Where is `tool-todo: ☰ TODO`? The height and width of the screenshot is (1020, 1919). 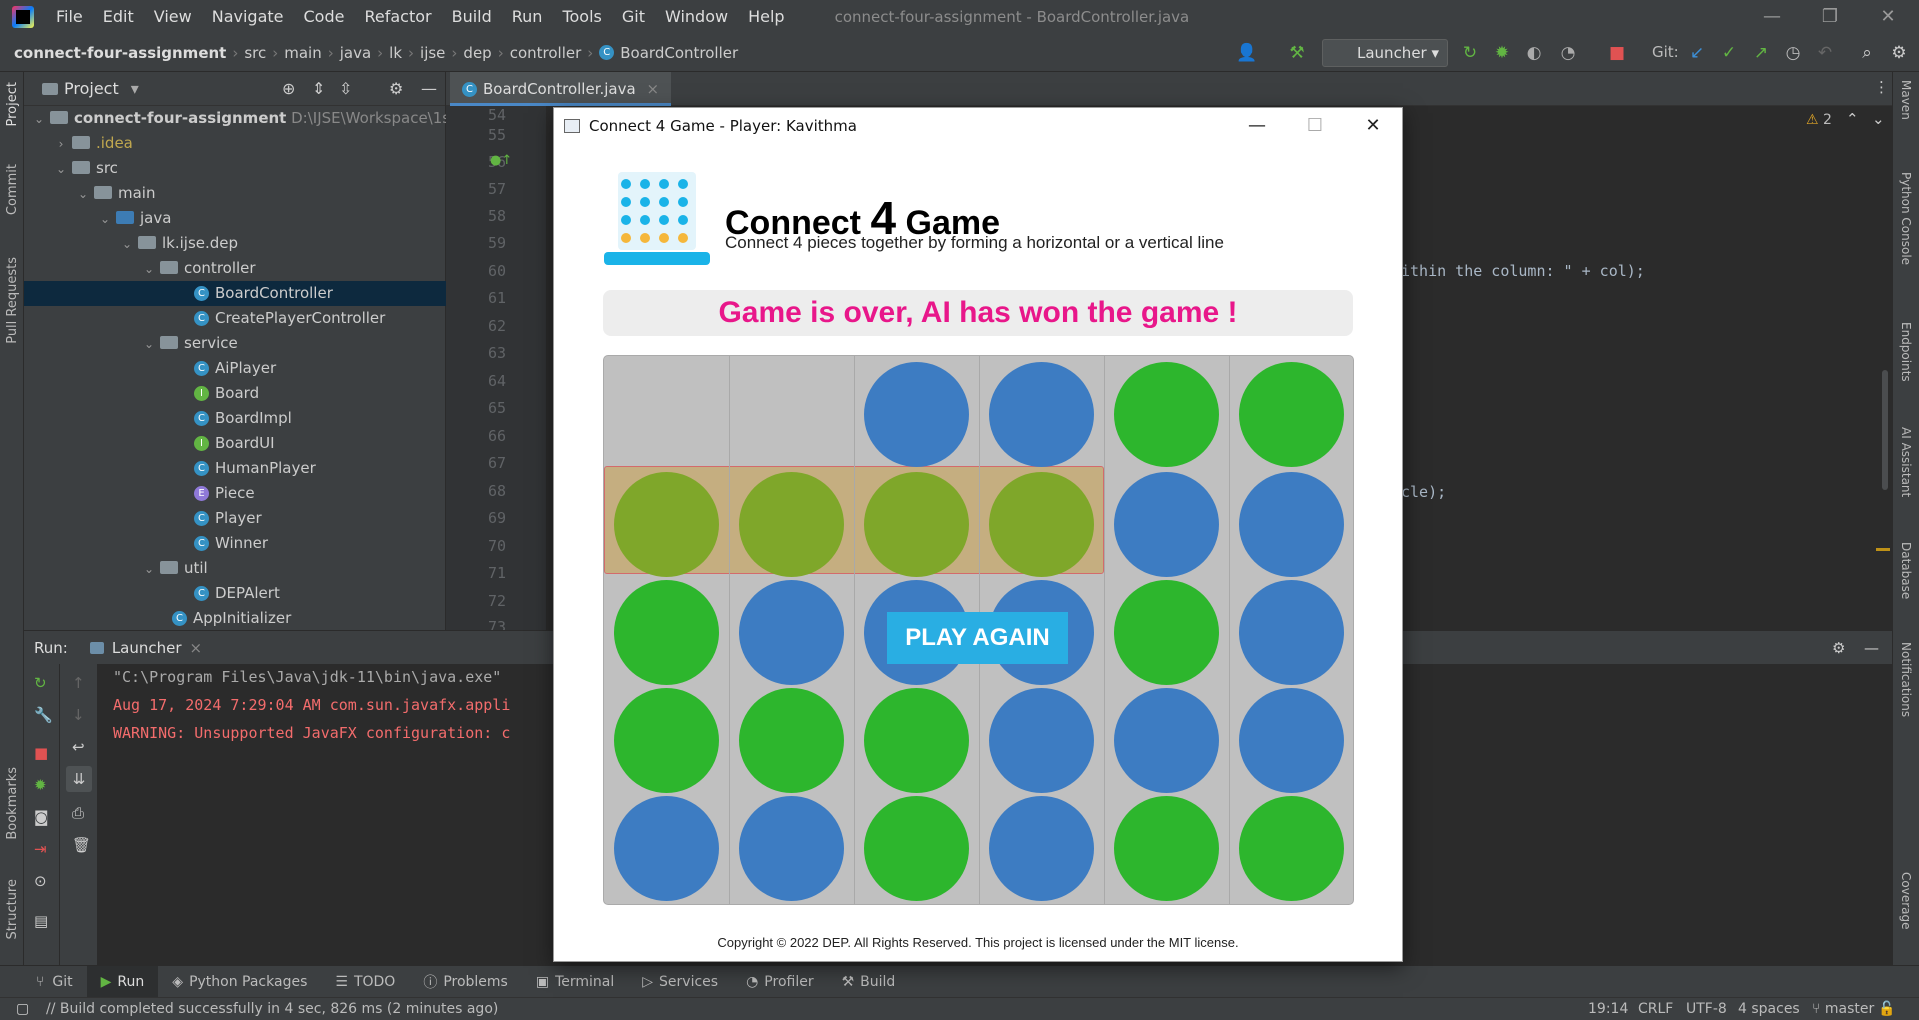
tool-todo: ☰ TODO is located at coordinates (365, 982).